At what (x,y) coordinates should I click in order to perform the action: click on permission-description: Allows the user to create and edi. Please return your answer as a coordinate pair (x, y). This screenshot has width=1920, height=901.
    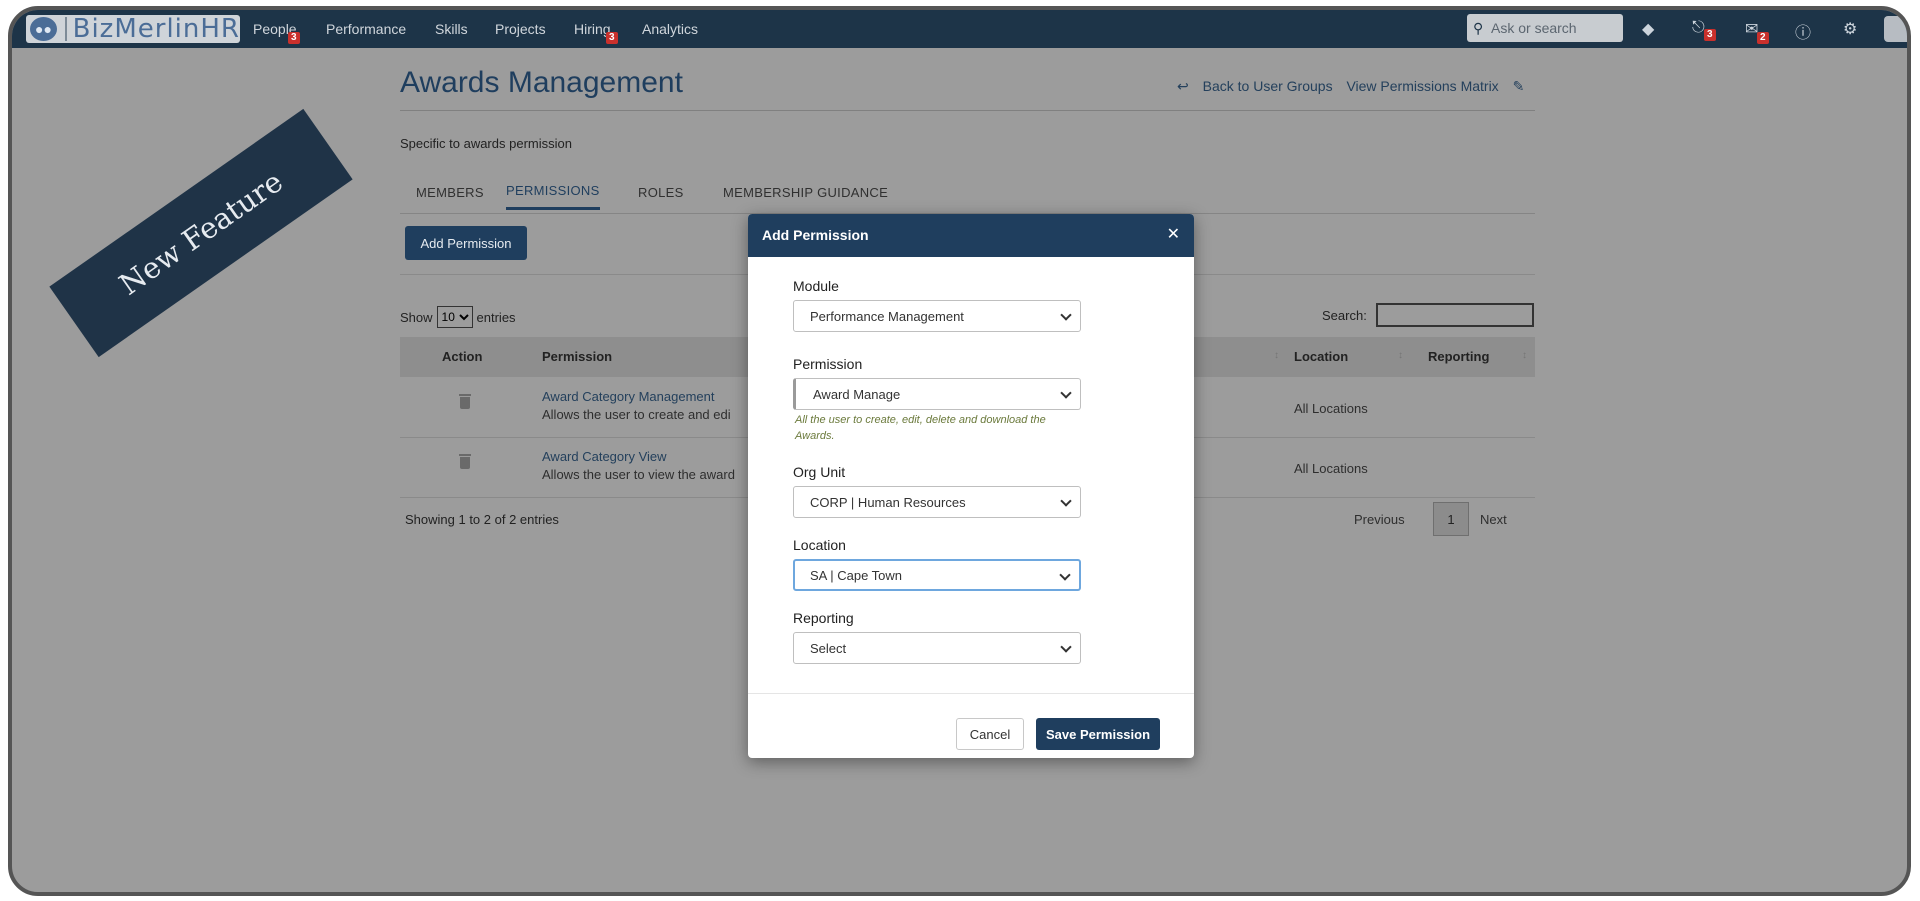
    Looking at the image, I should click on (636, 414).